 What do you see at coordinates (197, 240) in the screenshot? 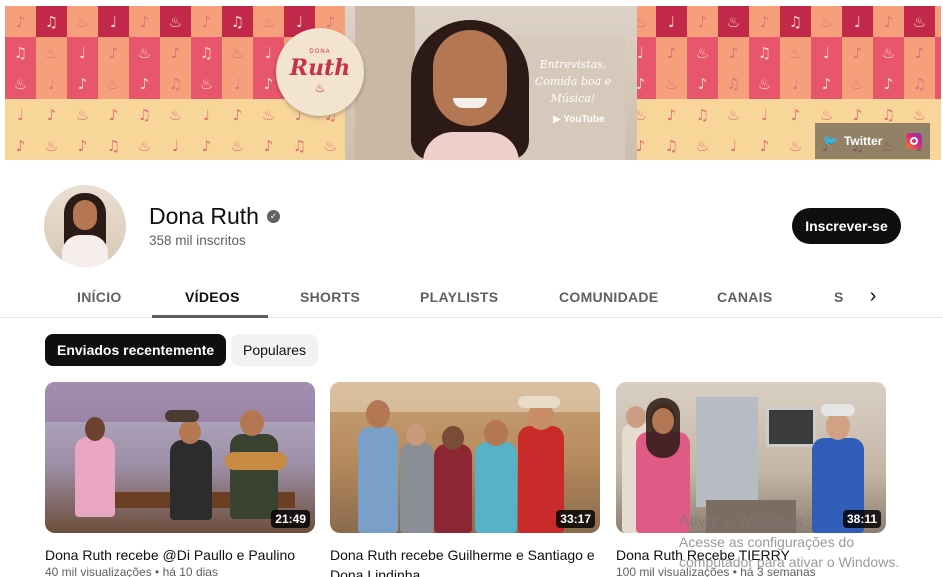
I see `subscriber-count: 358 mil inscritos` at bounding box center [197, 240].